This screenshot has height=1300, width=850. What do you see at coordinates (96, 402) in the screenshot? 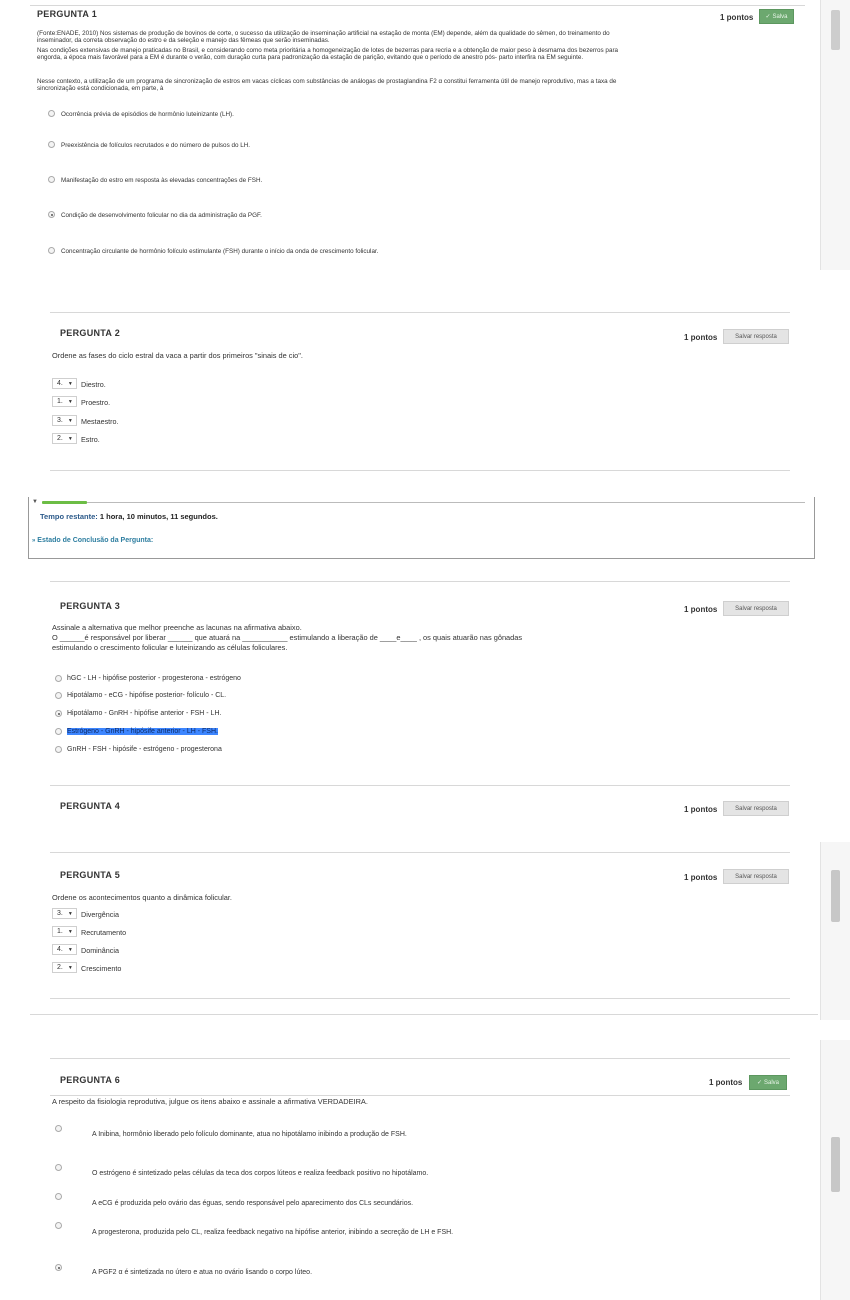
I see `question-2-item-2-label: Proestro.` at bounding box center [96, 402].